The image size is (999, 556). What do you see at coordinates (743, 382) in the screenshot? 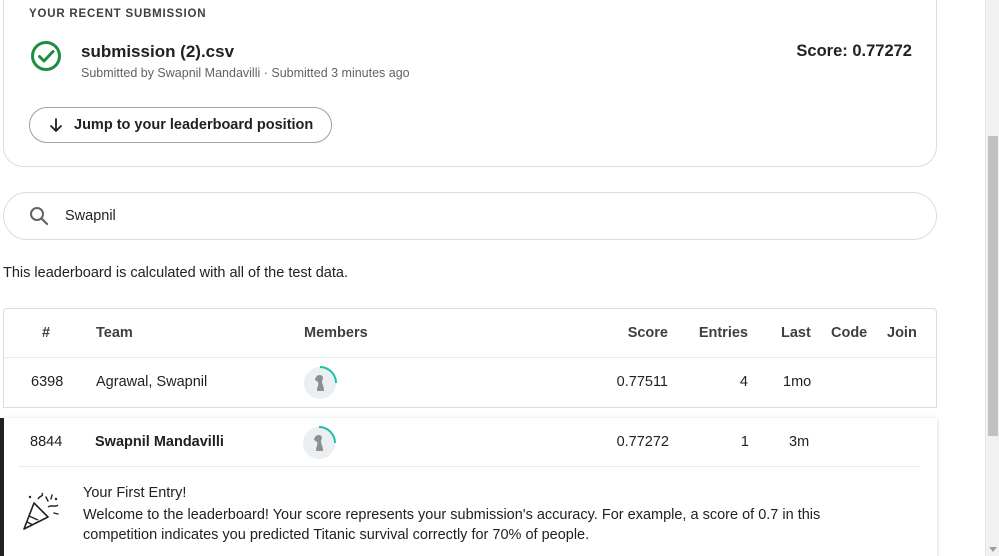
I see `row-entries: 4` at bounding box center [743, 382].